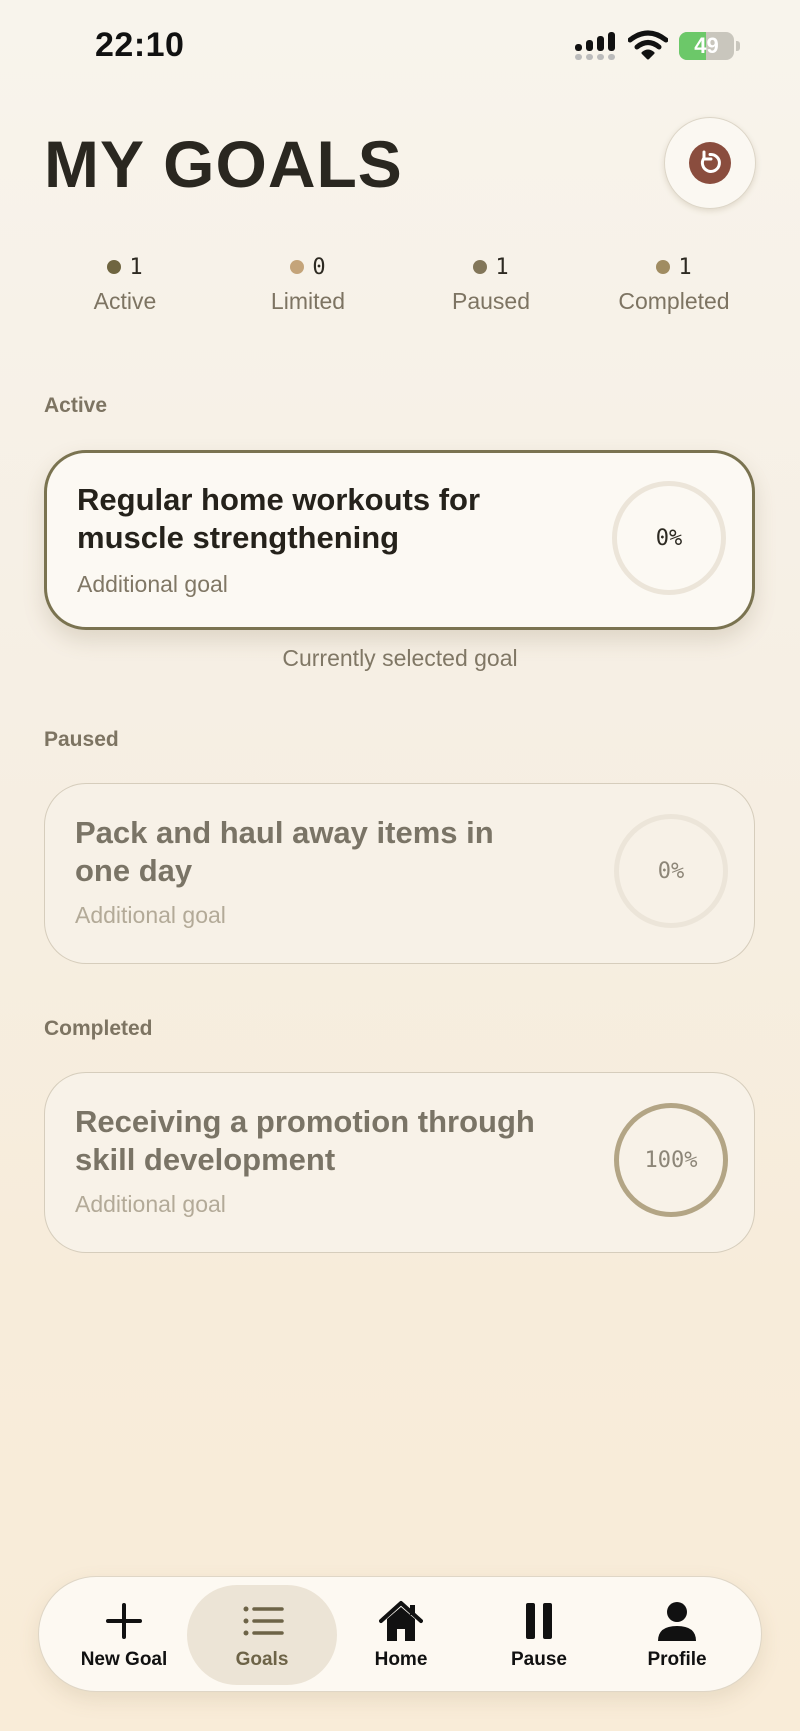 The height and width of the screenshot is (1731, 800). I want to click on nav-new-goal: New Goal, so click(124, 1634).